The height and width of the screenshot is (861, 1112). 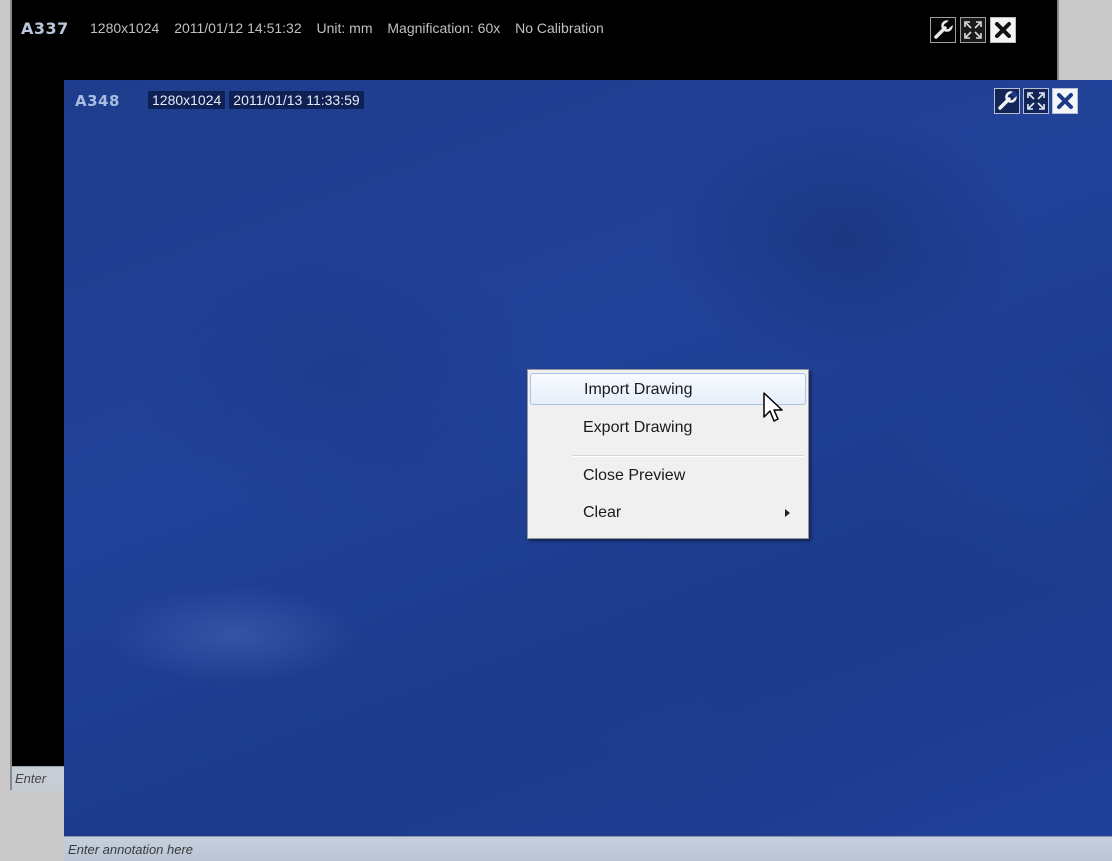 I want to click on annotation-bar, so click(x=588, y=848).